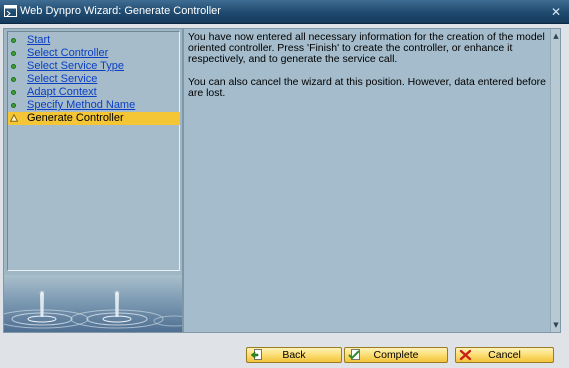 The width and height of the screenshot is (569, 368). Describe the element at coordinates (62, 92) in the screenshot. I see `step-label: Adapt Context` at that location.